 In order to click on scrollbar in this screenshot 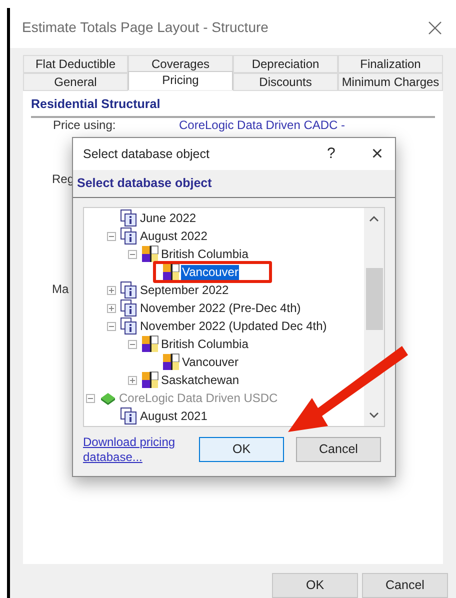, I will do `click(374, 317)`.